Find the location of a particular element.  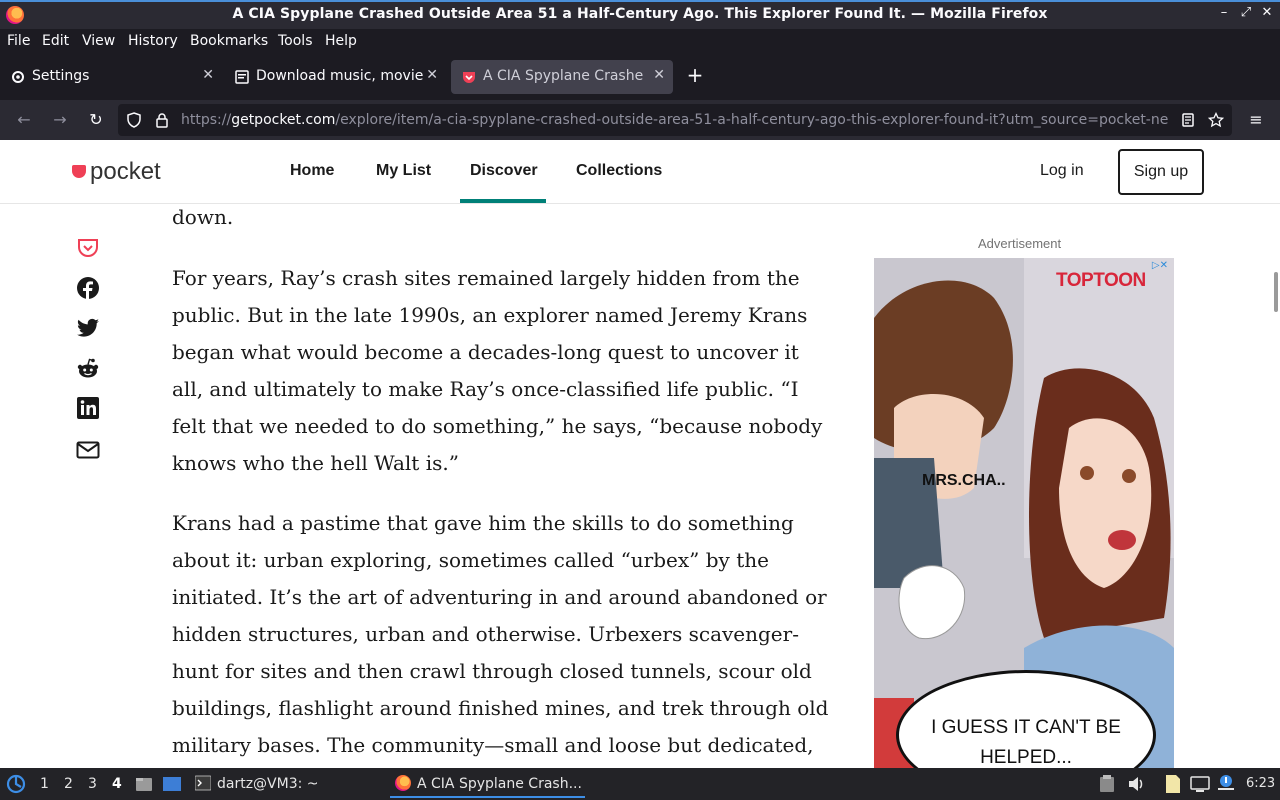

workspace-1: 1 is located at coordinates (44, 784).